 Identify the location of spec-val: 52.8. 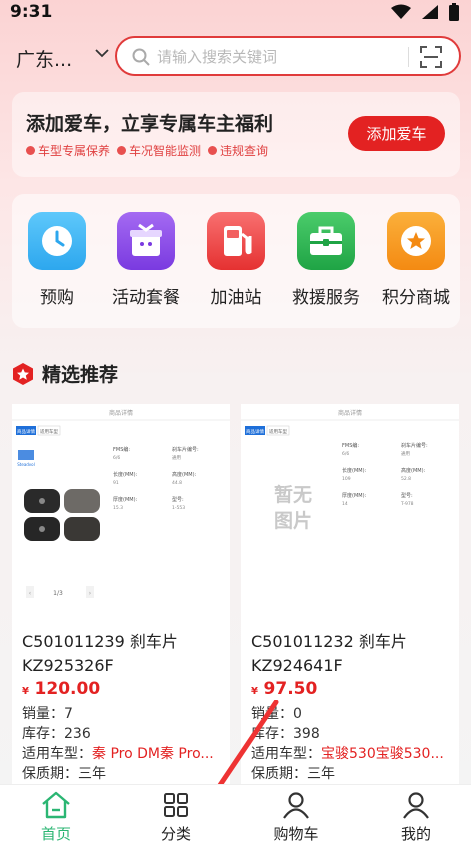
(406, 479).